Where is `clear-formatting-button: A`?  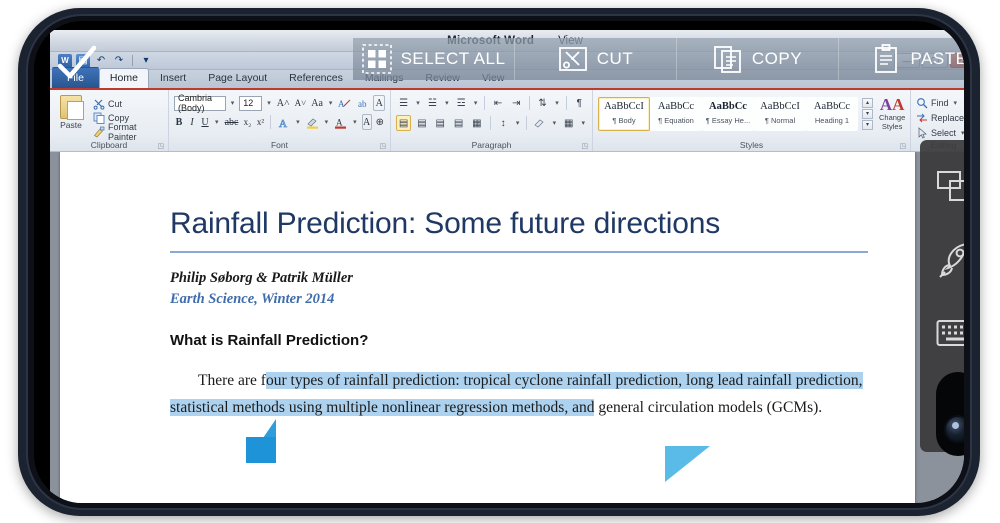
clear-formatting-button: A is located at coordinates (344, 103).